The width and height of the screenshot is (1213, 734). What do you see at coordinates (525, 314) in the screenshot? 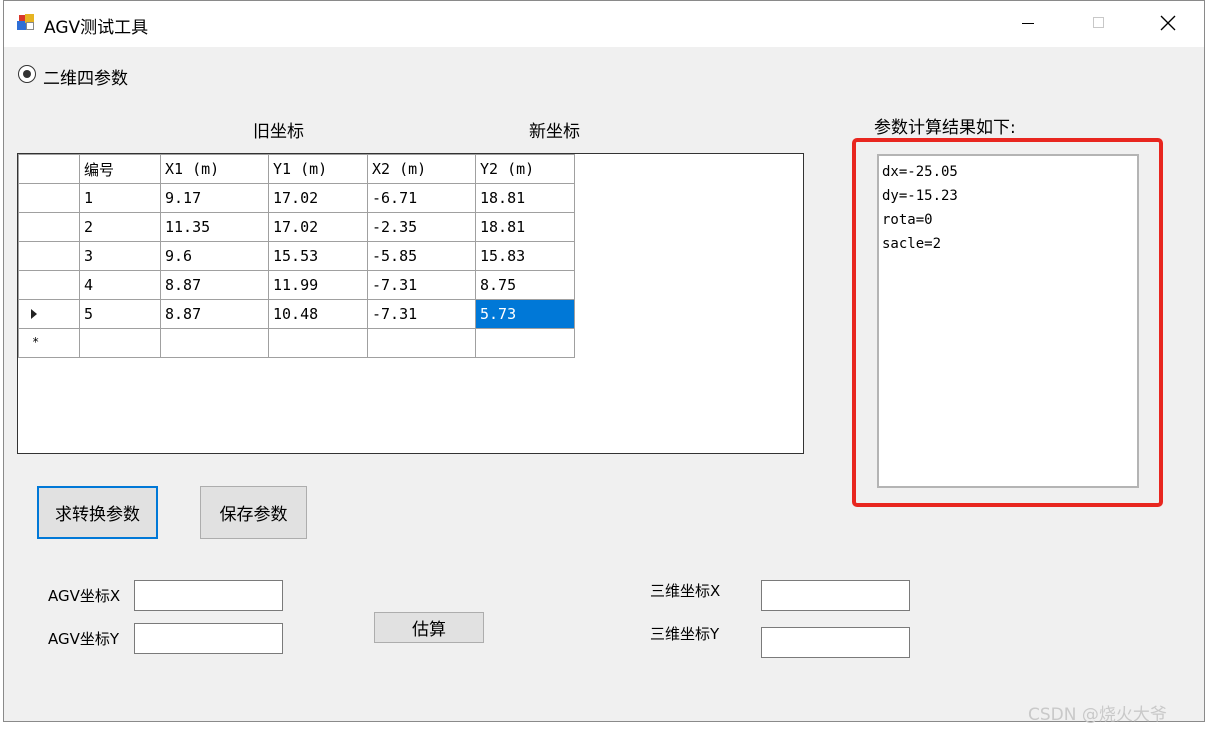
I see `table-cell-selected: 5.73` at bounding box center [525, 314].